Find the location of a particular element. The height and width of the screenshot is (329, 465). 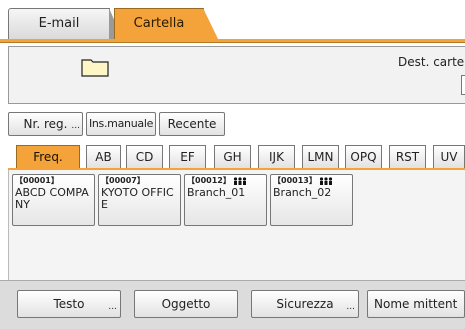

security-button-label: Sicurezza is located at coordinates (305, 304).